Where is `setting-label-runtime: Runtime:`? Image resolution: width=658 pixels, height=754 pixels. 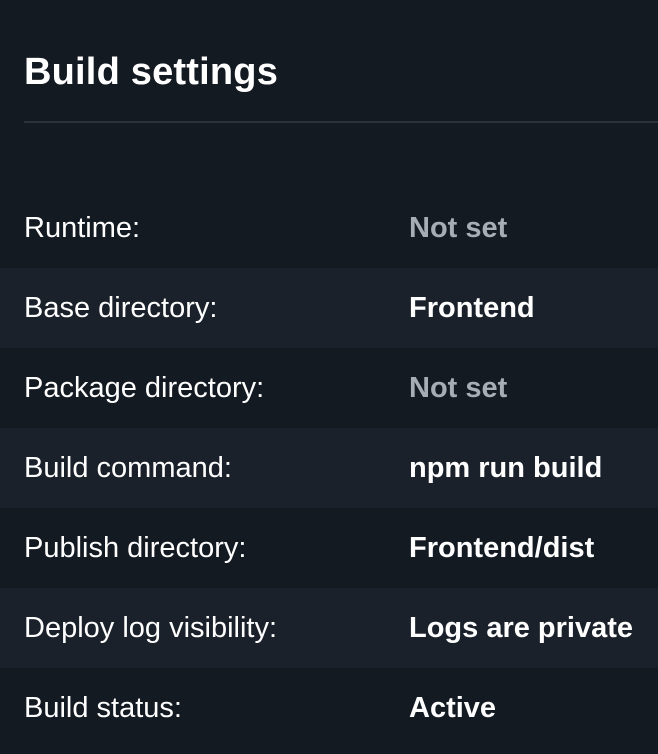 setting-label-runtime: Runtime: is located at coordinates (82, 228).